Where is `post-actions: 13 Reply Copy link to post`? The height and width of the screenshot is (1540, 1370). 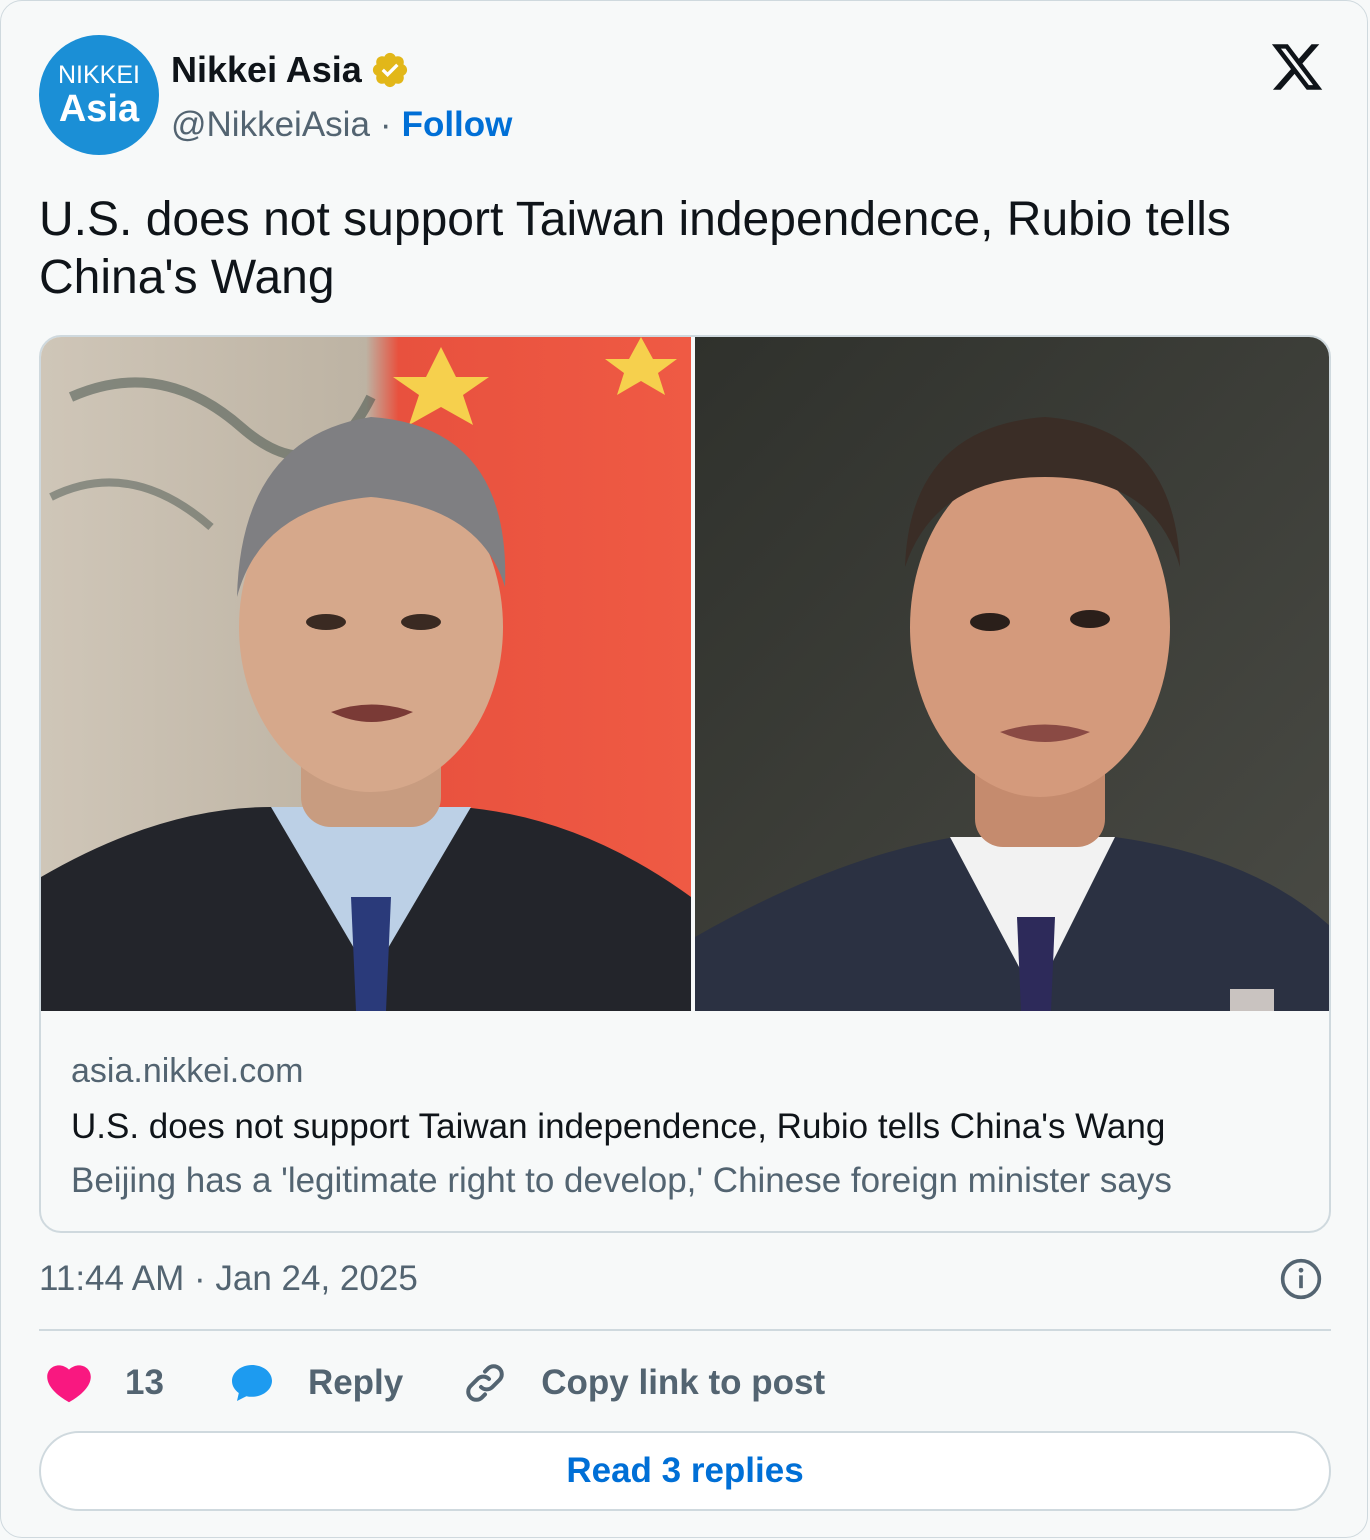 post-actions: 13 Reply Copy link to post is located at coordinates (432, 1383).